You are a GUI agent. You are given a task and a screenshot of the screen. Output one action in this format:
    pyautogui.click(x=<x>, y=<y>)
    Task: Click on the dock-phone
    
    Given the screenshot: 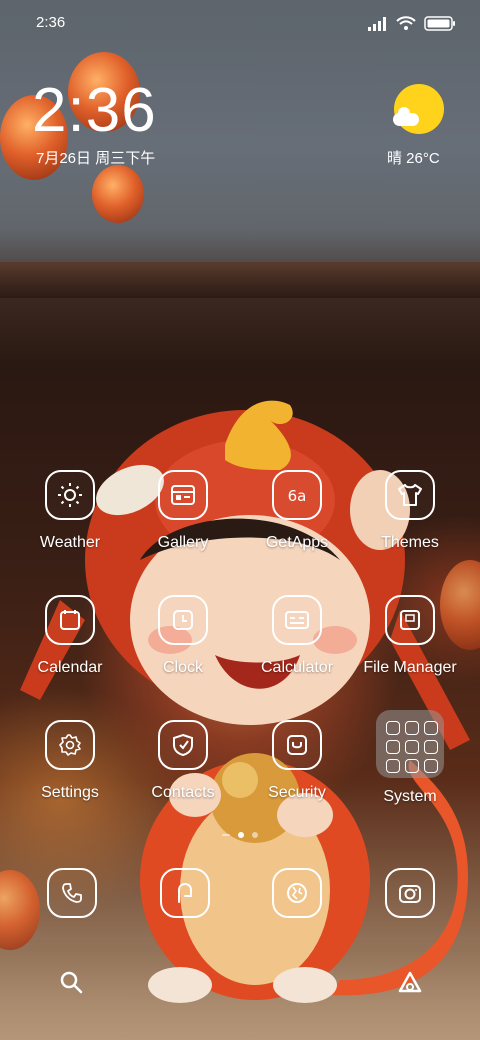 What is the action you would take?
    pyautogui.click(x=72, y=895)
    